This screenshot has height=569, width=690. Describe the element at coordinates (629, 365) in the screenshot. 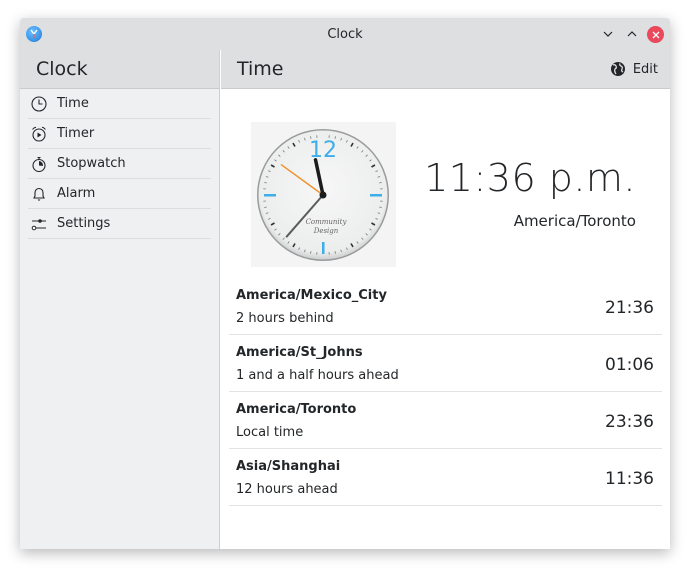

I see `timezone-time: 01:06` at that location.